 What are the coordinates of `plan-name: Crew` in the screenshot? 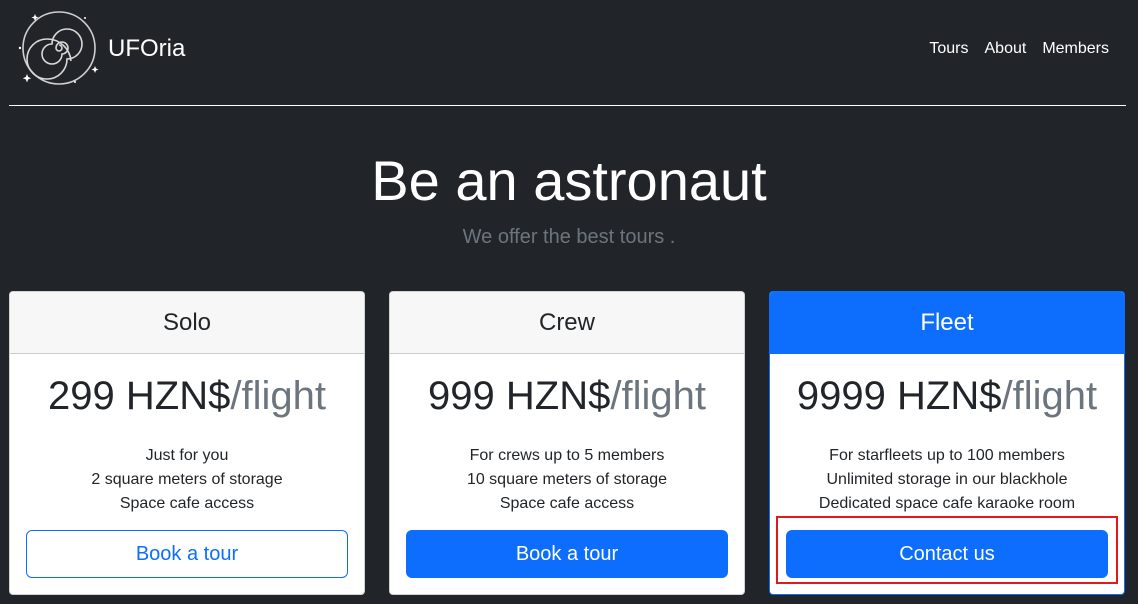 It's located at (567, 323).